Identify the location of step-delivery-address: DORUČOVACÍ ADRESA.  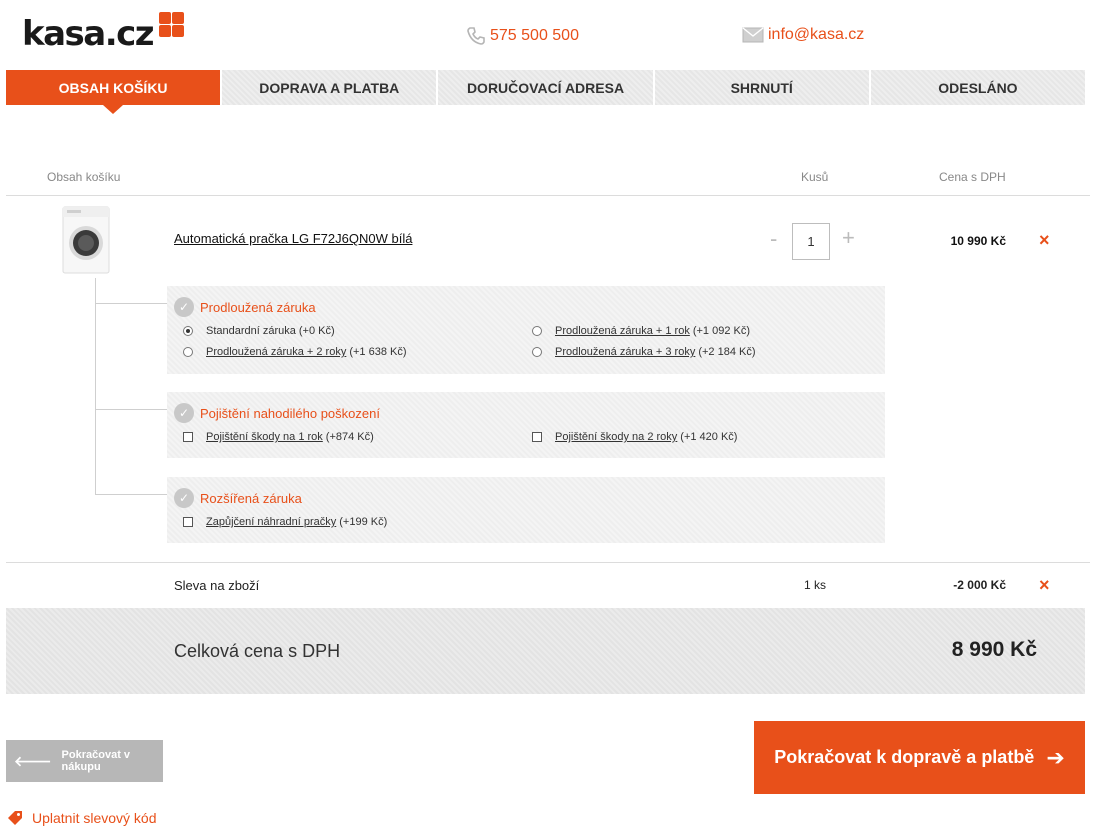
(546, 87).